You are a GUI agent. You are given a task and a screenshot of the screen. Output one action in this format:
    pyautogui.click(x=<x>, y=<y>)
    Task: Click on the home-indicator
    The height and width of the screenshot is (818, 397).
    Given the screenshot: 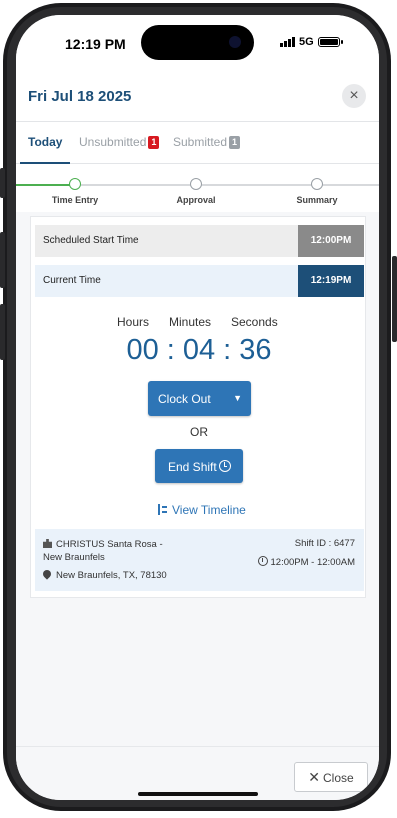 What is the action you would take?
    pyautogui.click(x=198, y=794)
    